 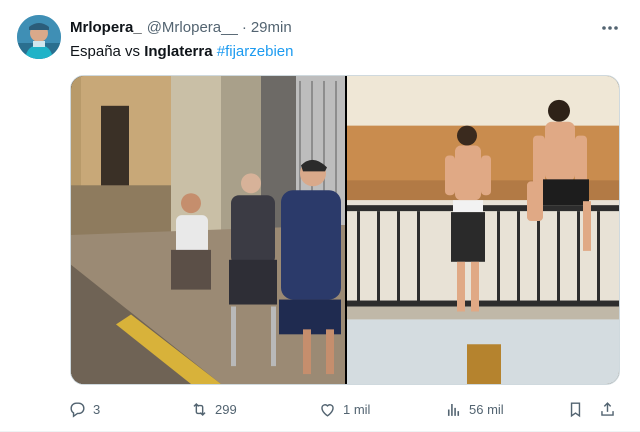 I want to click on reply-icon, so click(x=77, y=409).